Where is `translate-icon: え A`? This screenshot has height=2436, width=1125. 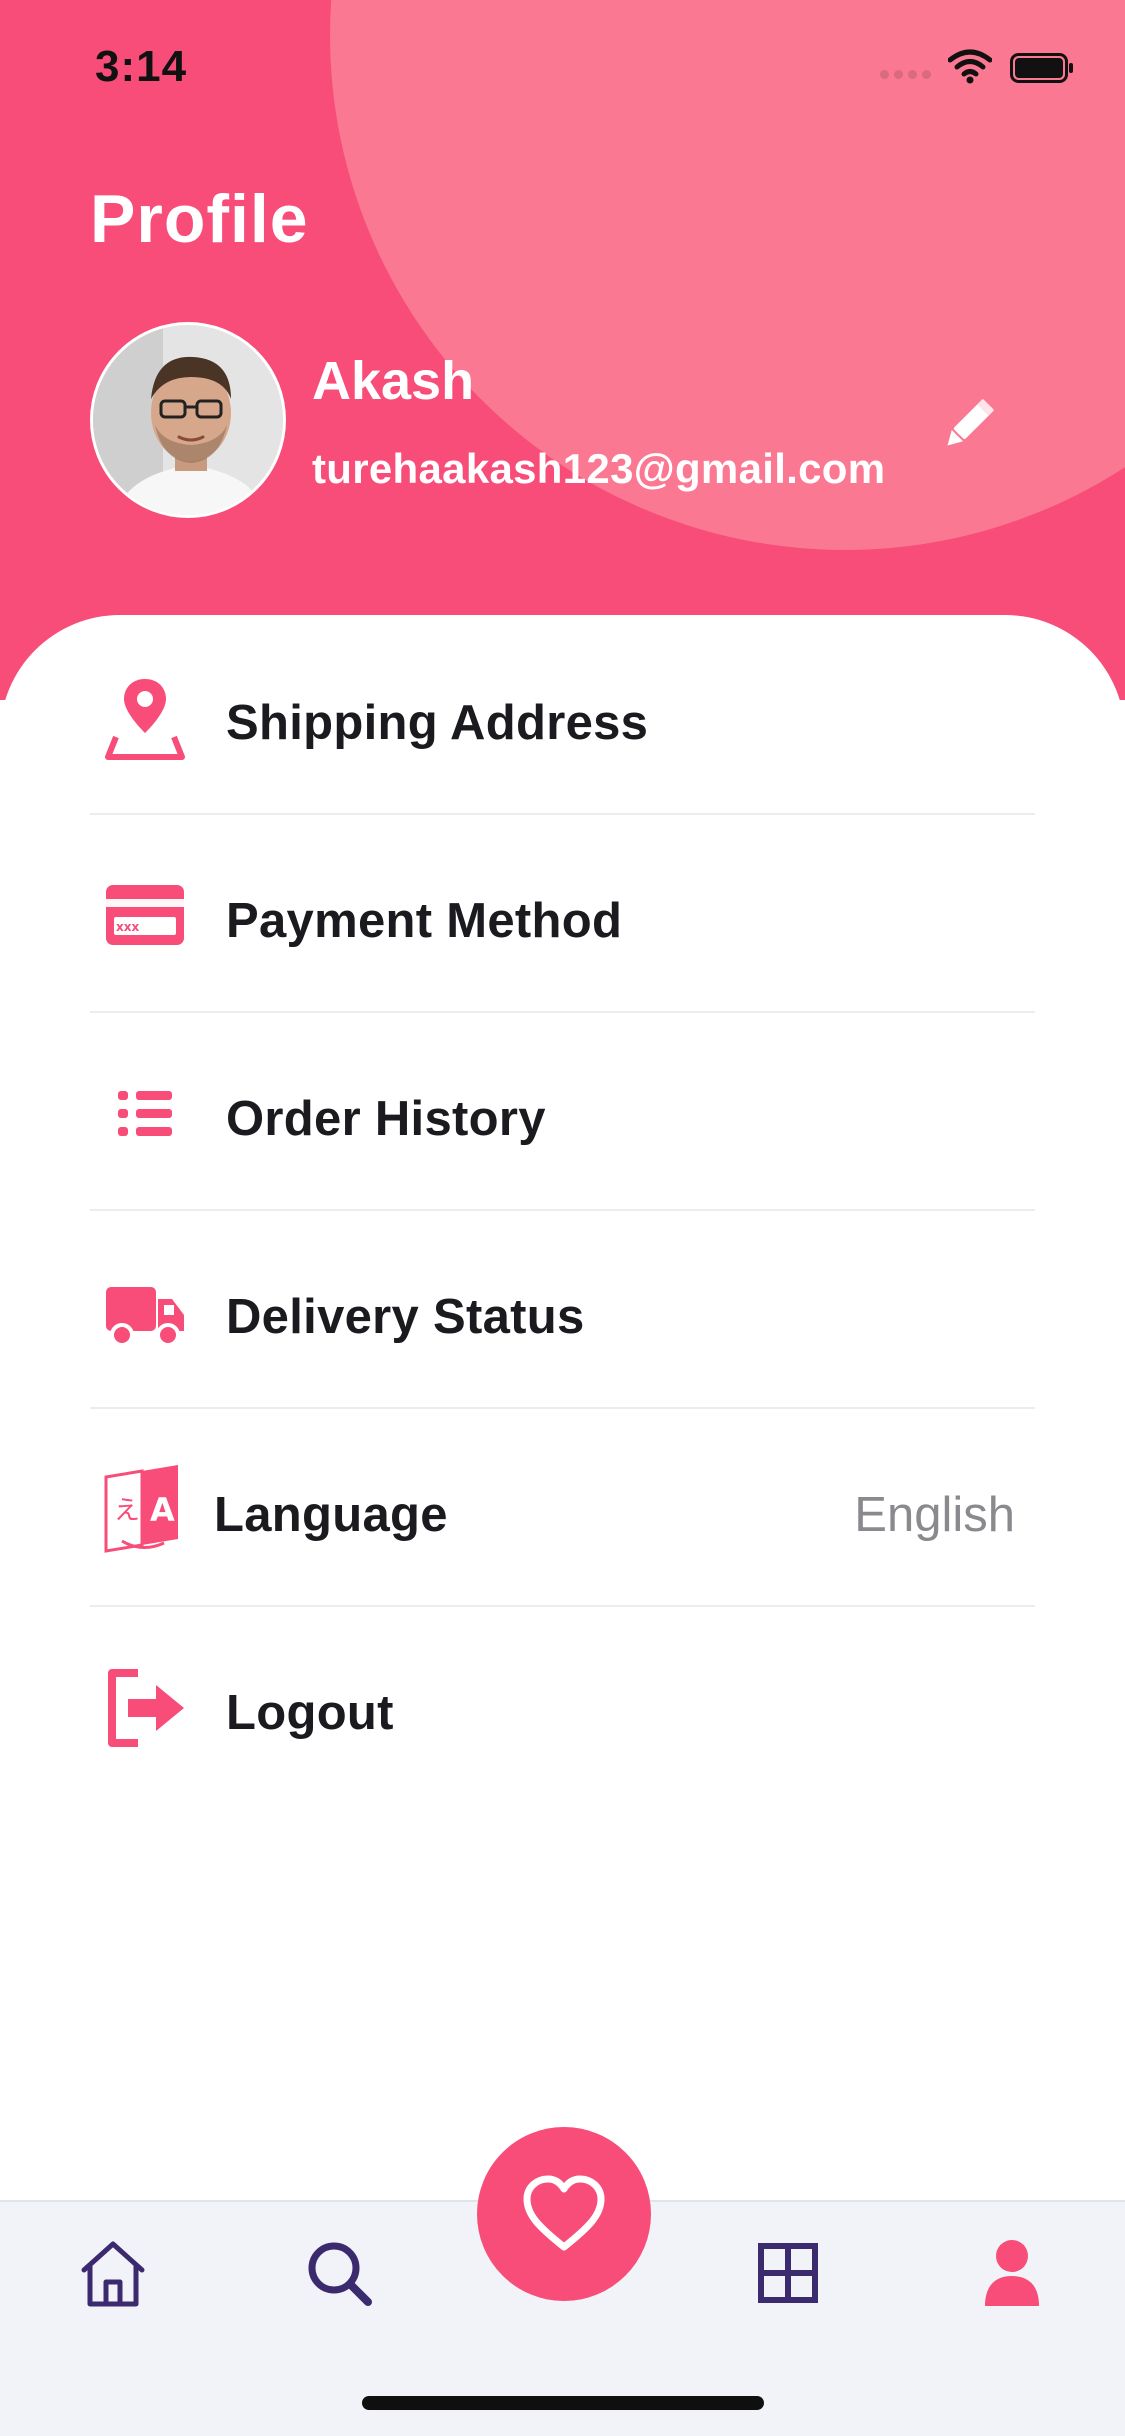 translate-icon: え A is located at coordinates (141, 1509).